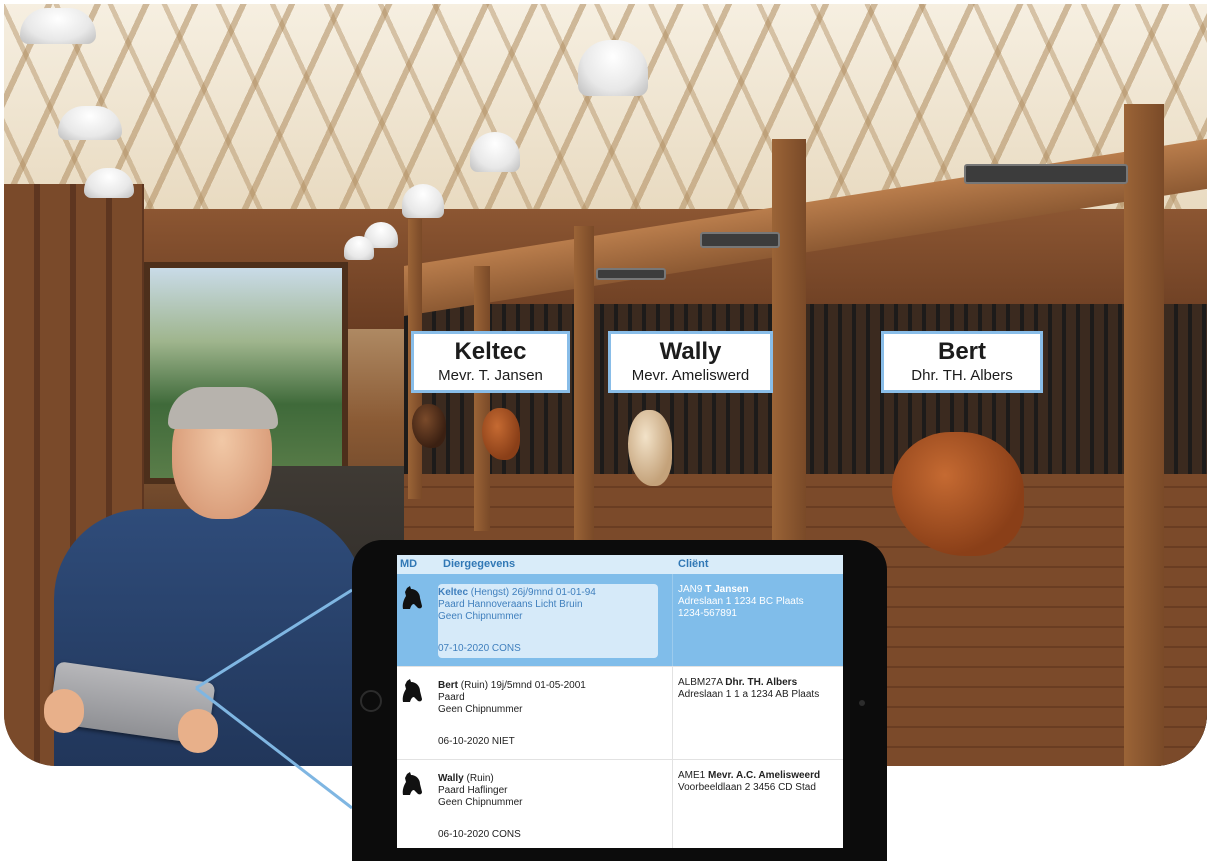 The image size is (1209, 861). I want to click on client-address: Adreslaan 1 1234 BC Plaats, so click(741, 601).